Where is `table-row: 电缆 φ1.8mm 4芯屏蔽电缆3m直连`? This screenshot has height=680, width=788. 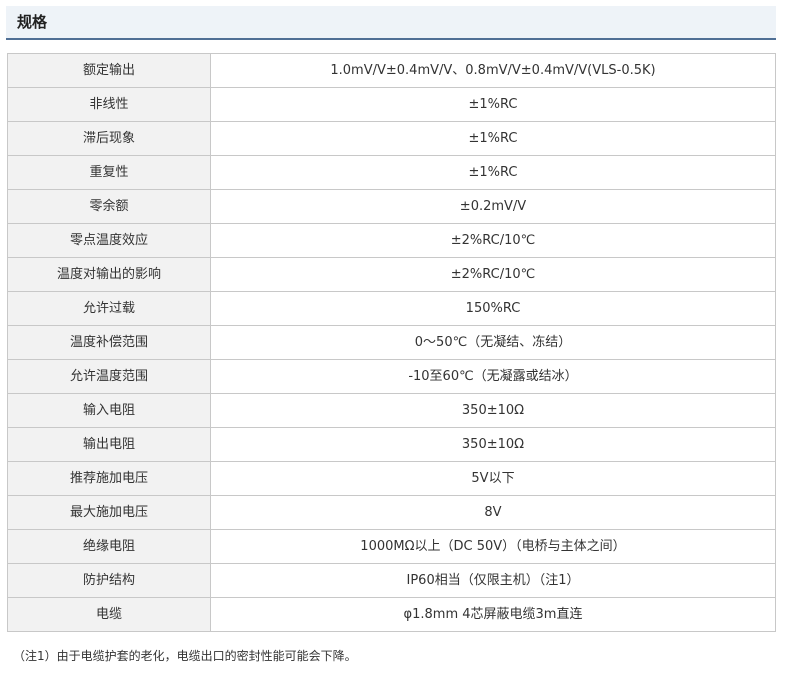 table-row: 电缆 φ1.8mm 4芯屏蔽电缆3m直连 is located at coordinates (391, 614).